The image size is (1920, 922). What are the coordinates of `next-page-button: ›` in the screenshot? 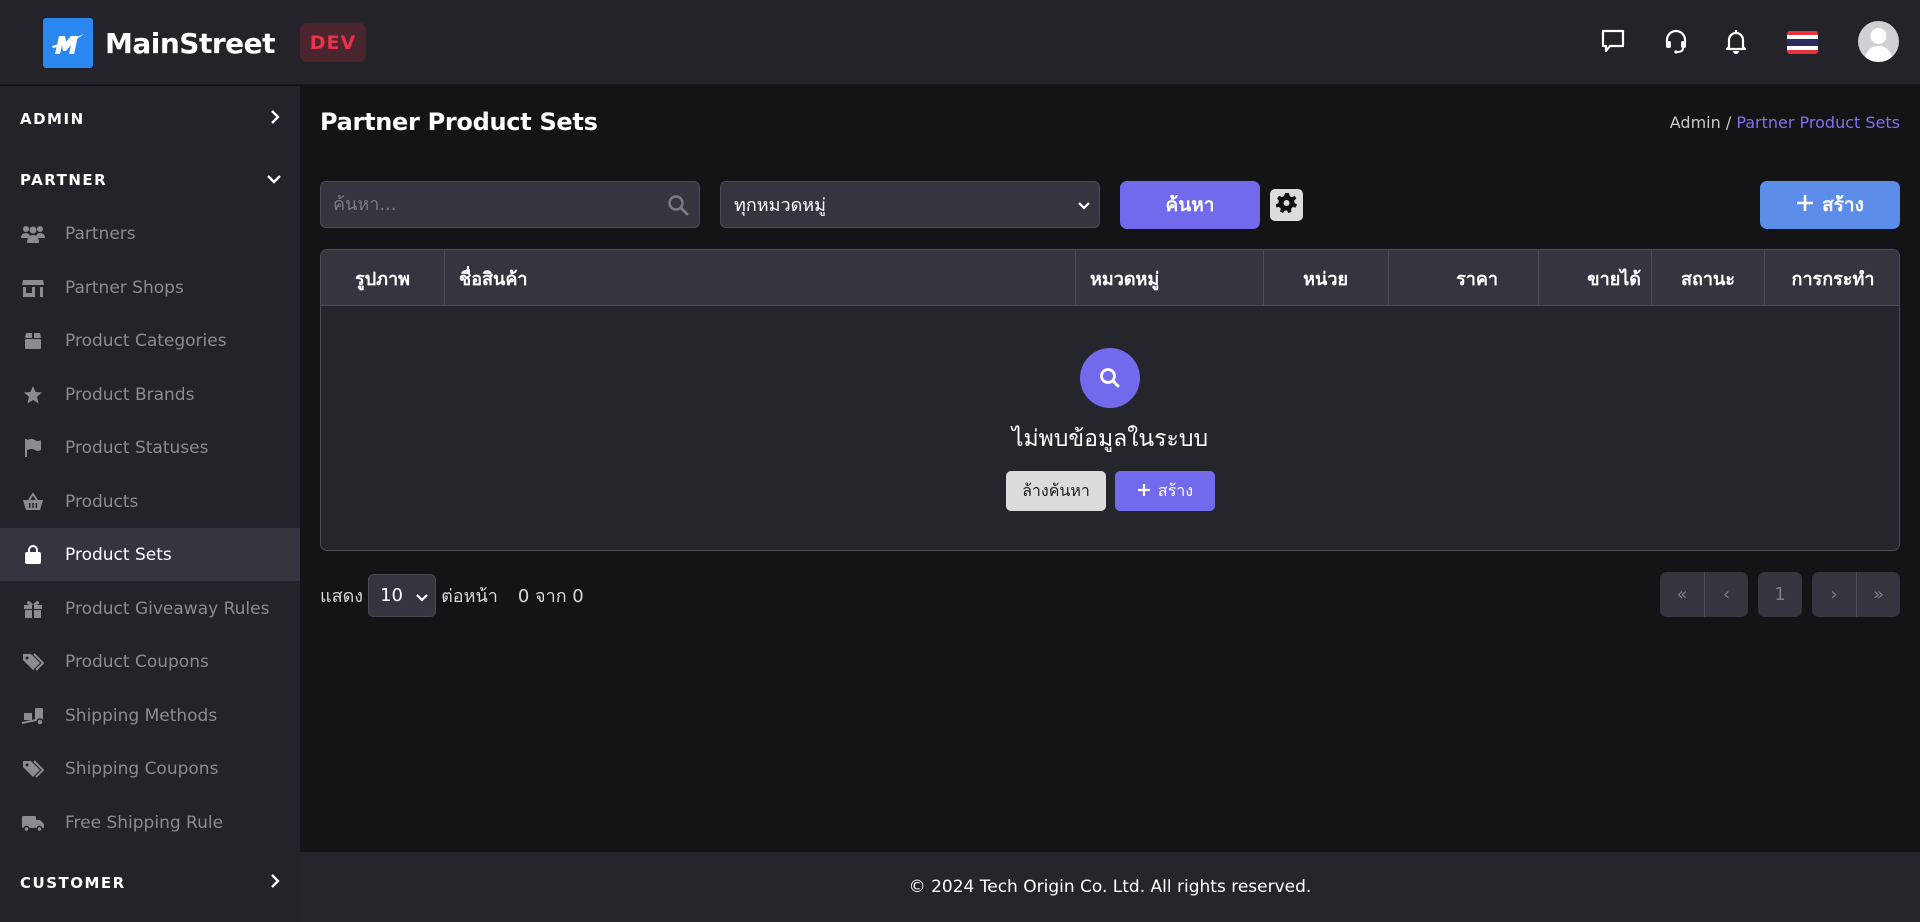 It's located at (1834, 594).